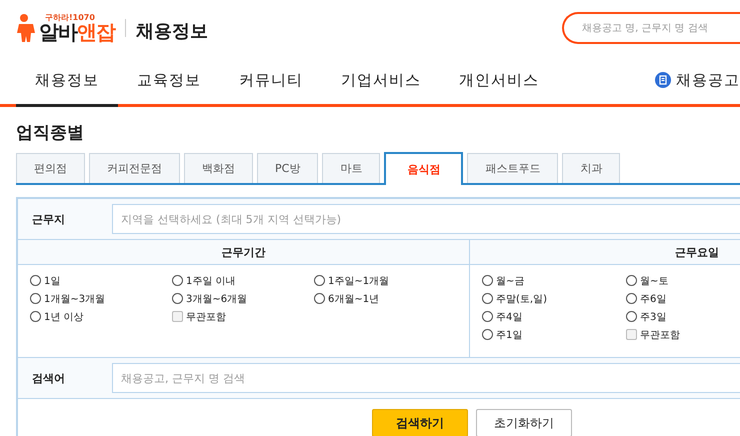 The image size is (740, 436). Describe the element at coordinates (50, 168) in the screenshot. I see `category-tab: 편의점` at that location.